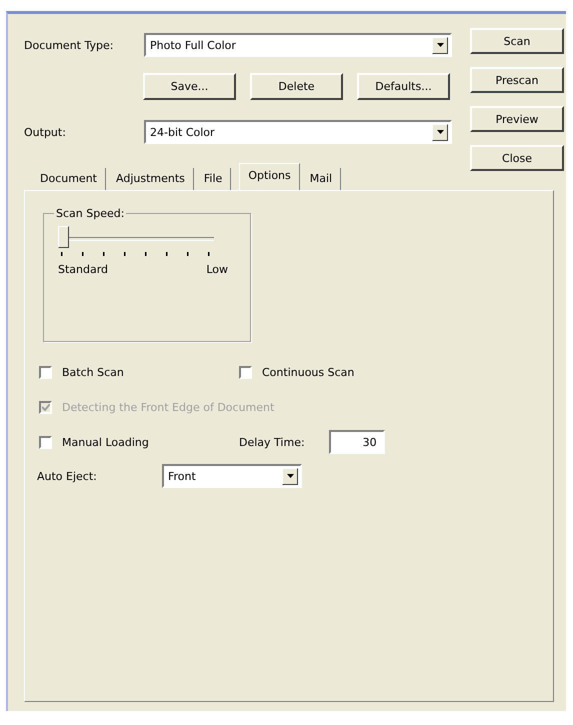 The width and height of the screenshot is (573, 725). I want to click on checkbox-label: Batch Scan, so click(93, 372).